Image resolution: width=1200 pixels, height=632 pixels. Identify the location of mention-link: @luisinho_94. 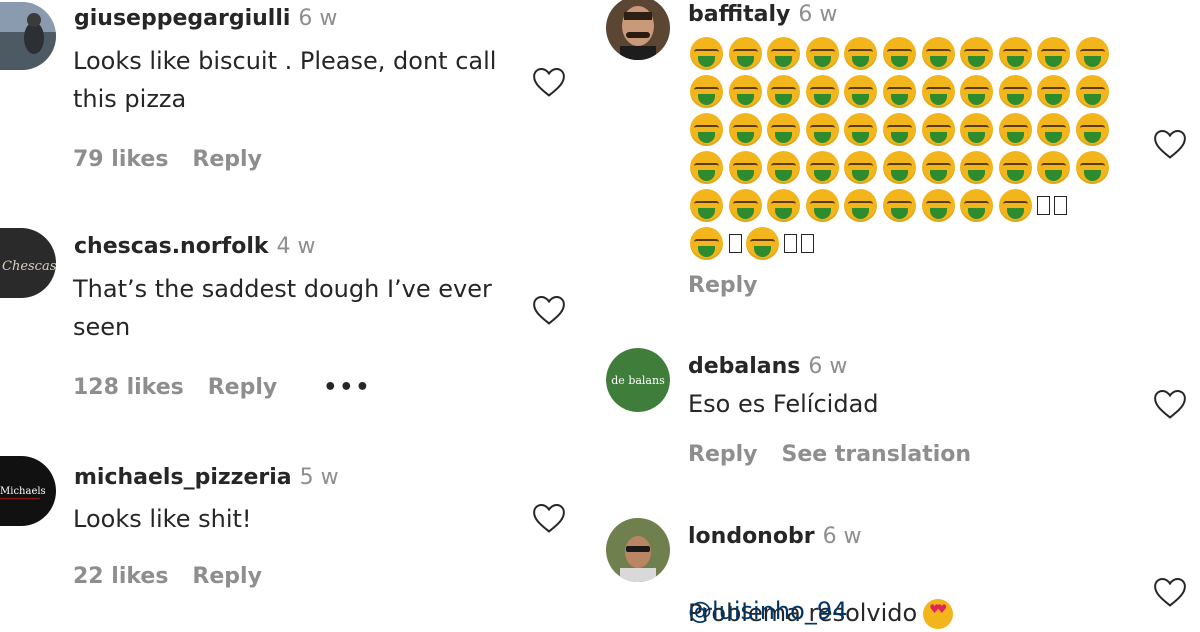
(908, 611).